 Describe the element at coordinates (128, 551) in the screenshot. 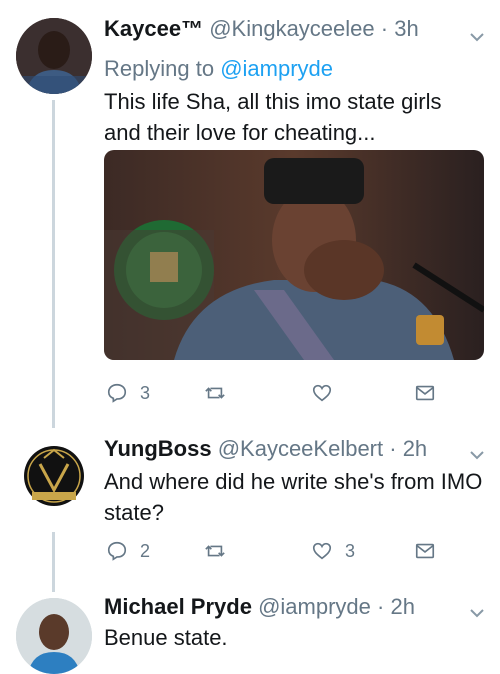

I see `reply-button: 2` at that location.